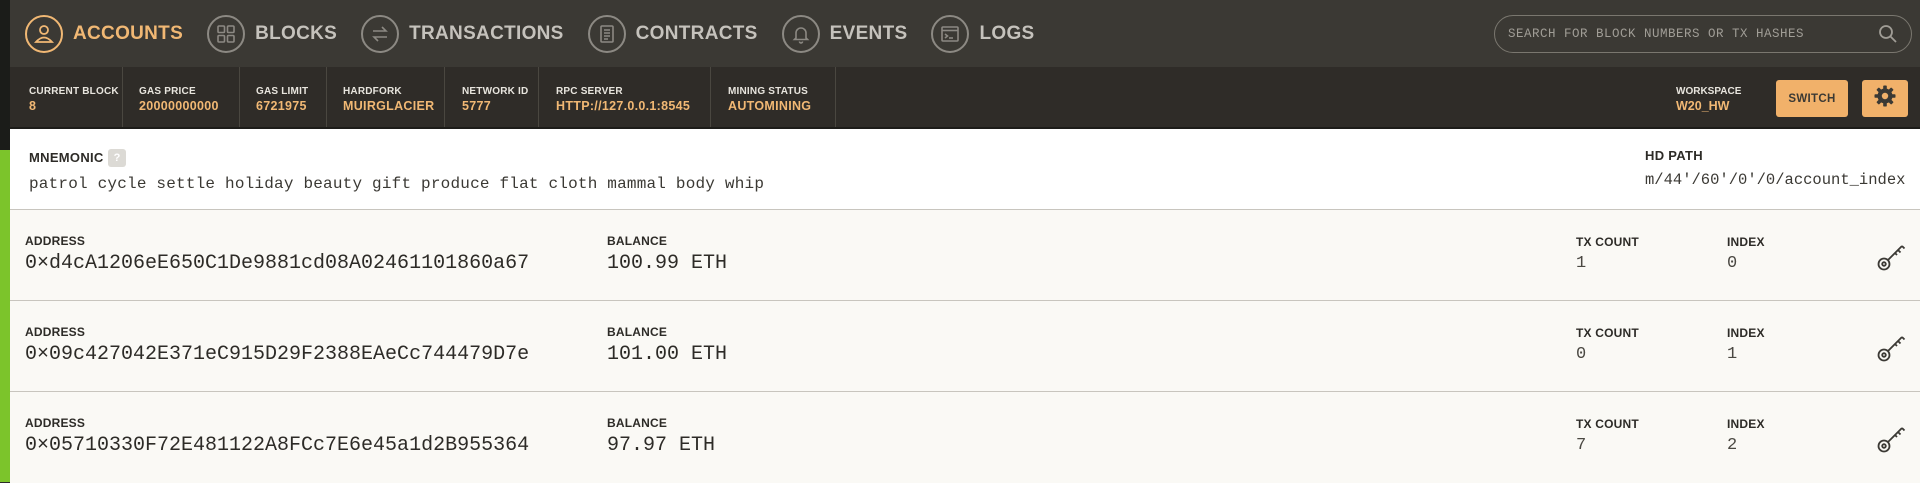  What do you see at coordinates (1686, 34) in the screenshot?
I see `search-input` at bounding box center [1686, 34].